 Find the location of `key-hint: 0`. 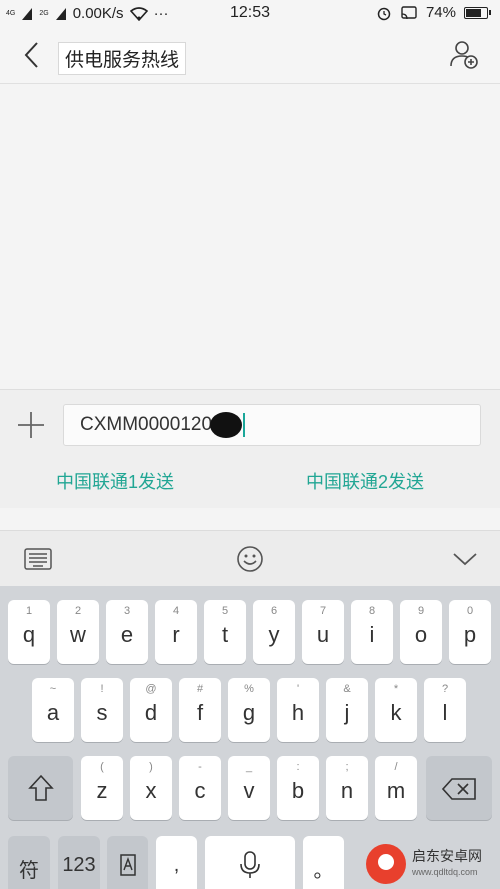

key-hint: 0 is located at coordinates (470, 611).